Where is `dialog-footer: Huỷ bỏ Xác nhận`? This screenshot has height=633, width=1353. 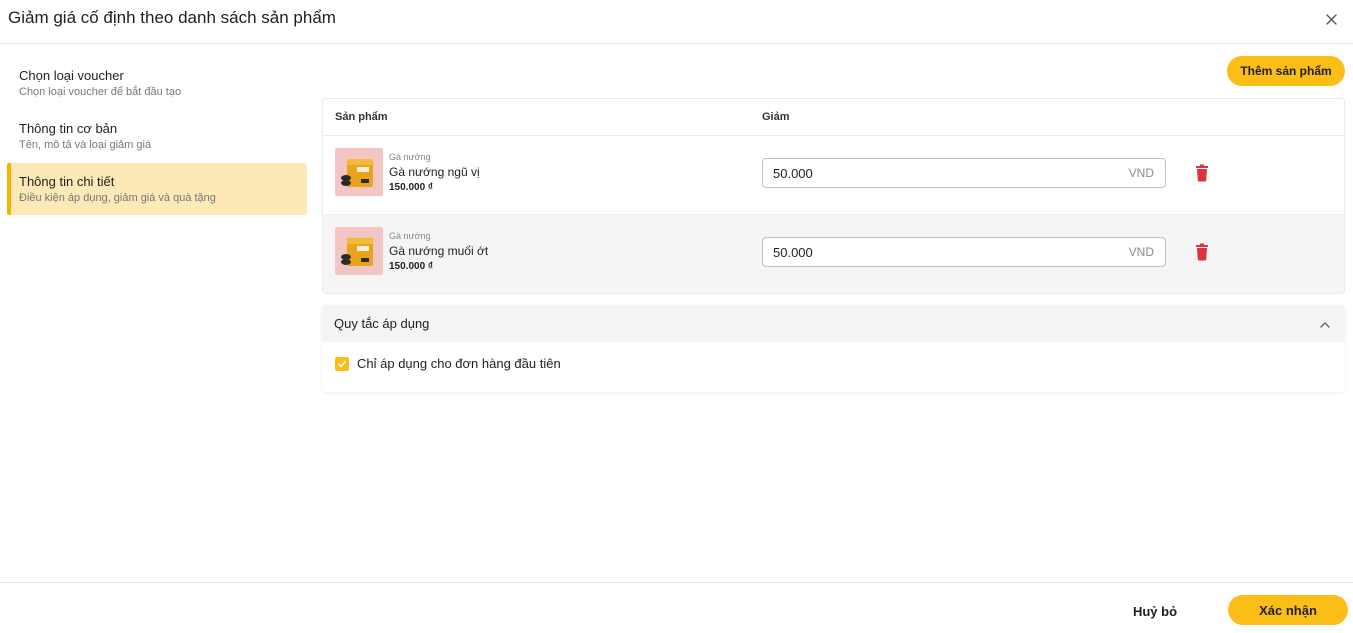 dialog-footer: Huỷ bỏ Xác nhận is located at coordinates (676, 607).